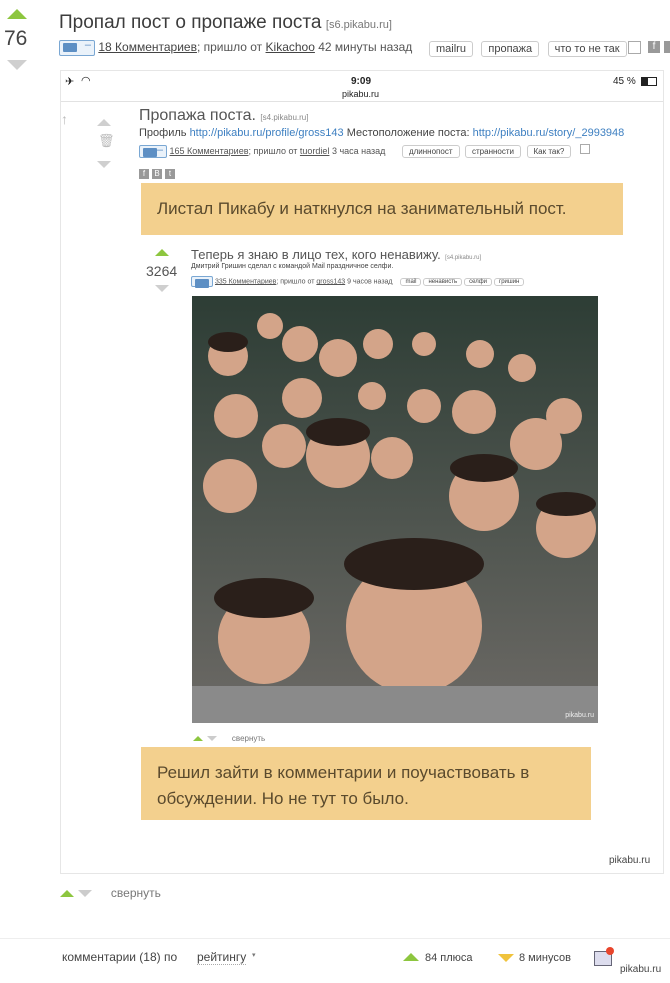 The height and width of the screenshot is (983, 670). I want to click on comments-sort-label: комментарии (18) по, so click(120, 957).